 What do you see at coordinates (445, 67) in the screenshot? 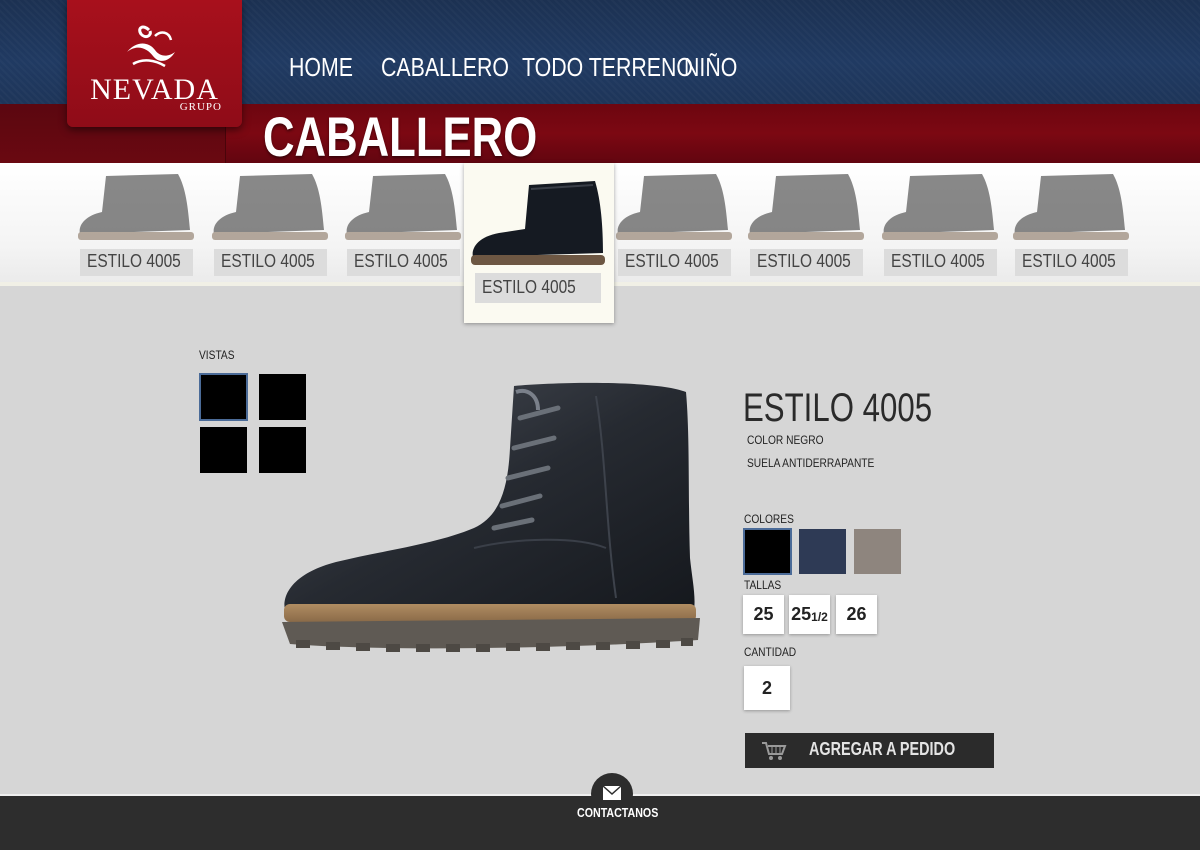
I see `nav-caballero: CABALLERO` at bounding box center [445, 67].